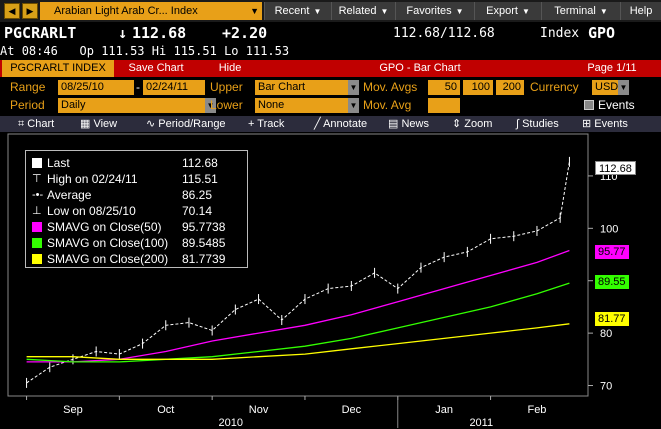  What do you see at coordinates (301, 87) in the screenshot?
I see `upper-select: Bar Chart` at bounding box center [301, 87].